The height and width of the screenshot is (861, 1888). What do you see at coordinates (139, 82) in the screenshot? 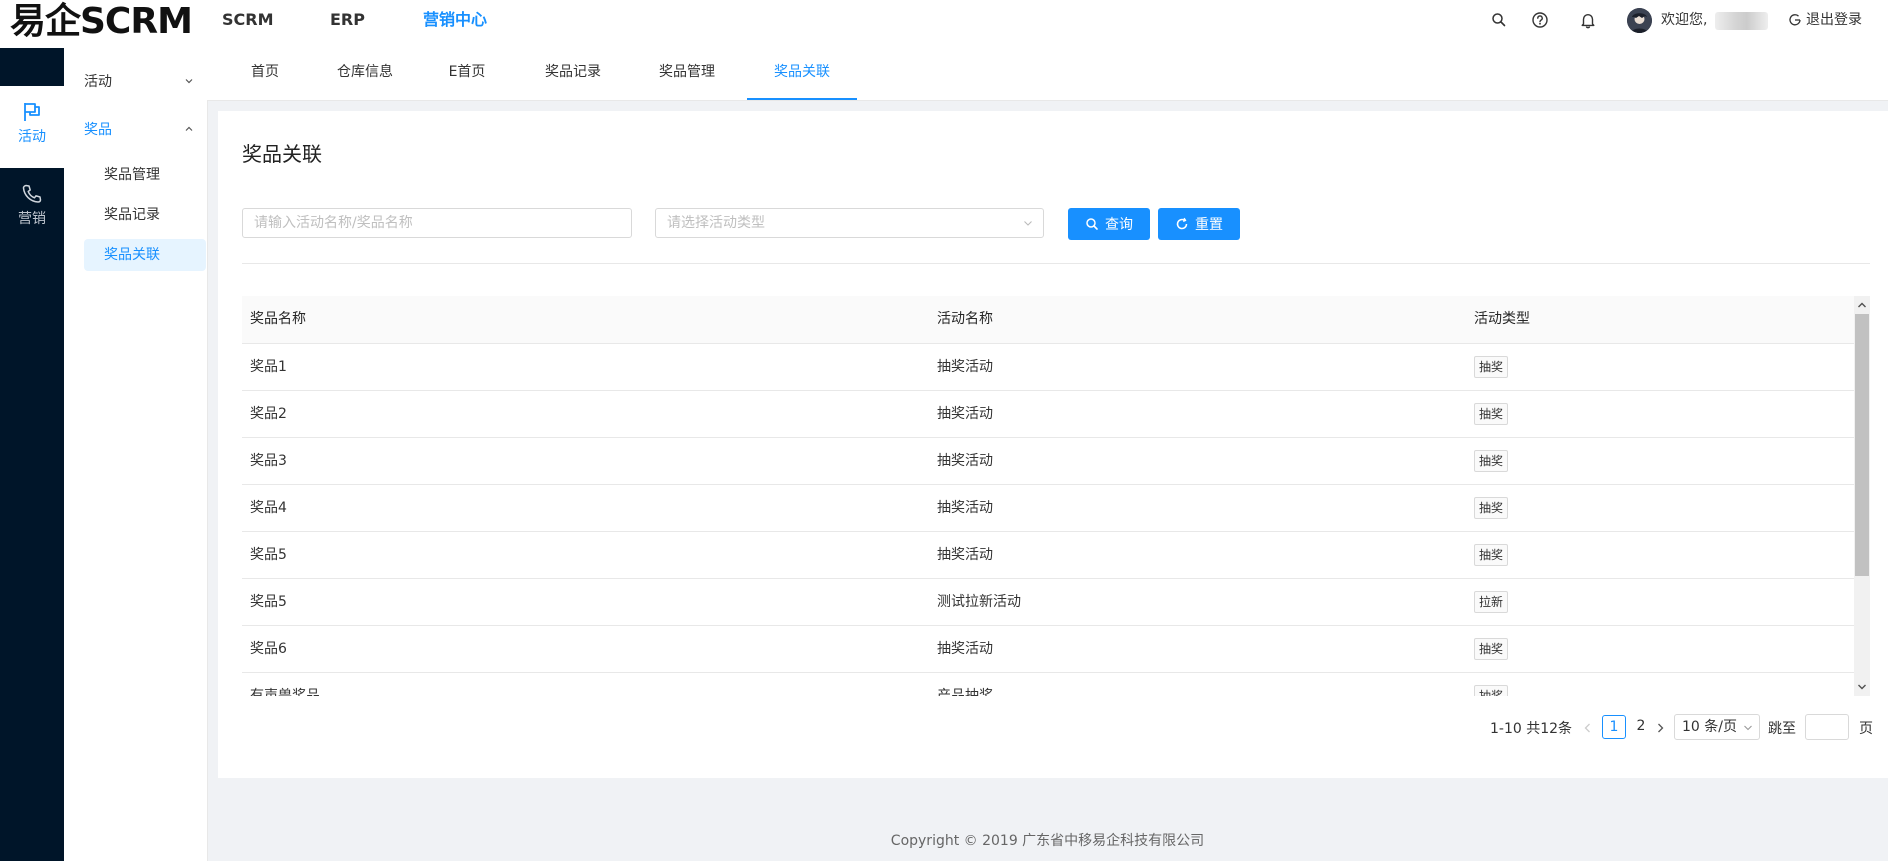
I see `sidebar-group-activity: 活动` at bounding box center [139, 82].